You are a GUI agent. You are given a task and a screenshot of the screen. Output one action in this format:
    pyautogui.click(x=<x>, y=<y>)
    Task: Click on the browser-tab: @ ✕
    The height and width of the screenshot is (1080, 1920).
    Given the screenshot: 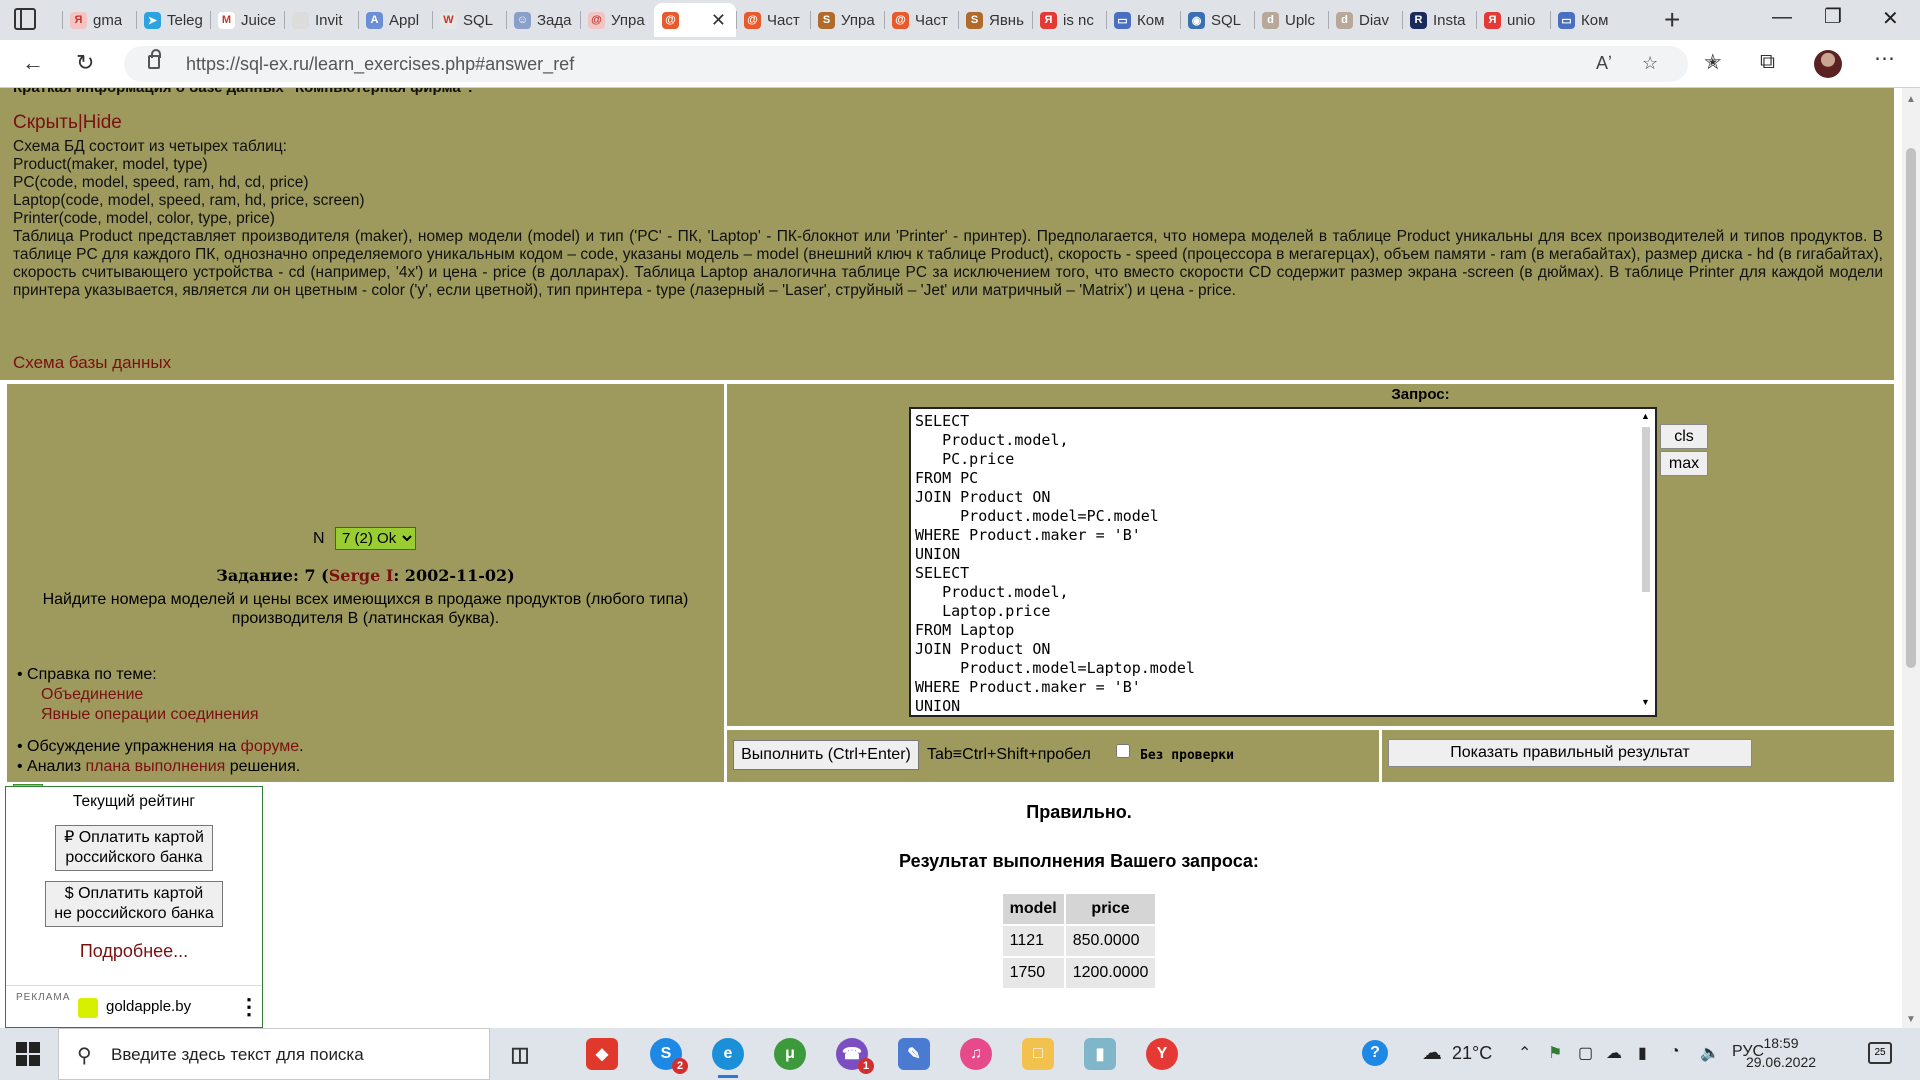 What is the action you would take?
    pyautogui.click(x=695, y=20)
    